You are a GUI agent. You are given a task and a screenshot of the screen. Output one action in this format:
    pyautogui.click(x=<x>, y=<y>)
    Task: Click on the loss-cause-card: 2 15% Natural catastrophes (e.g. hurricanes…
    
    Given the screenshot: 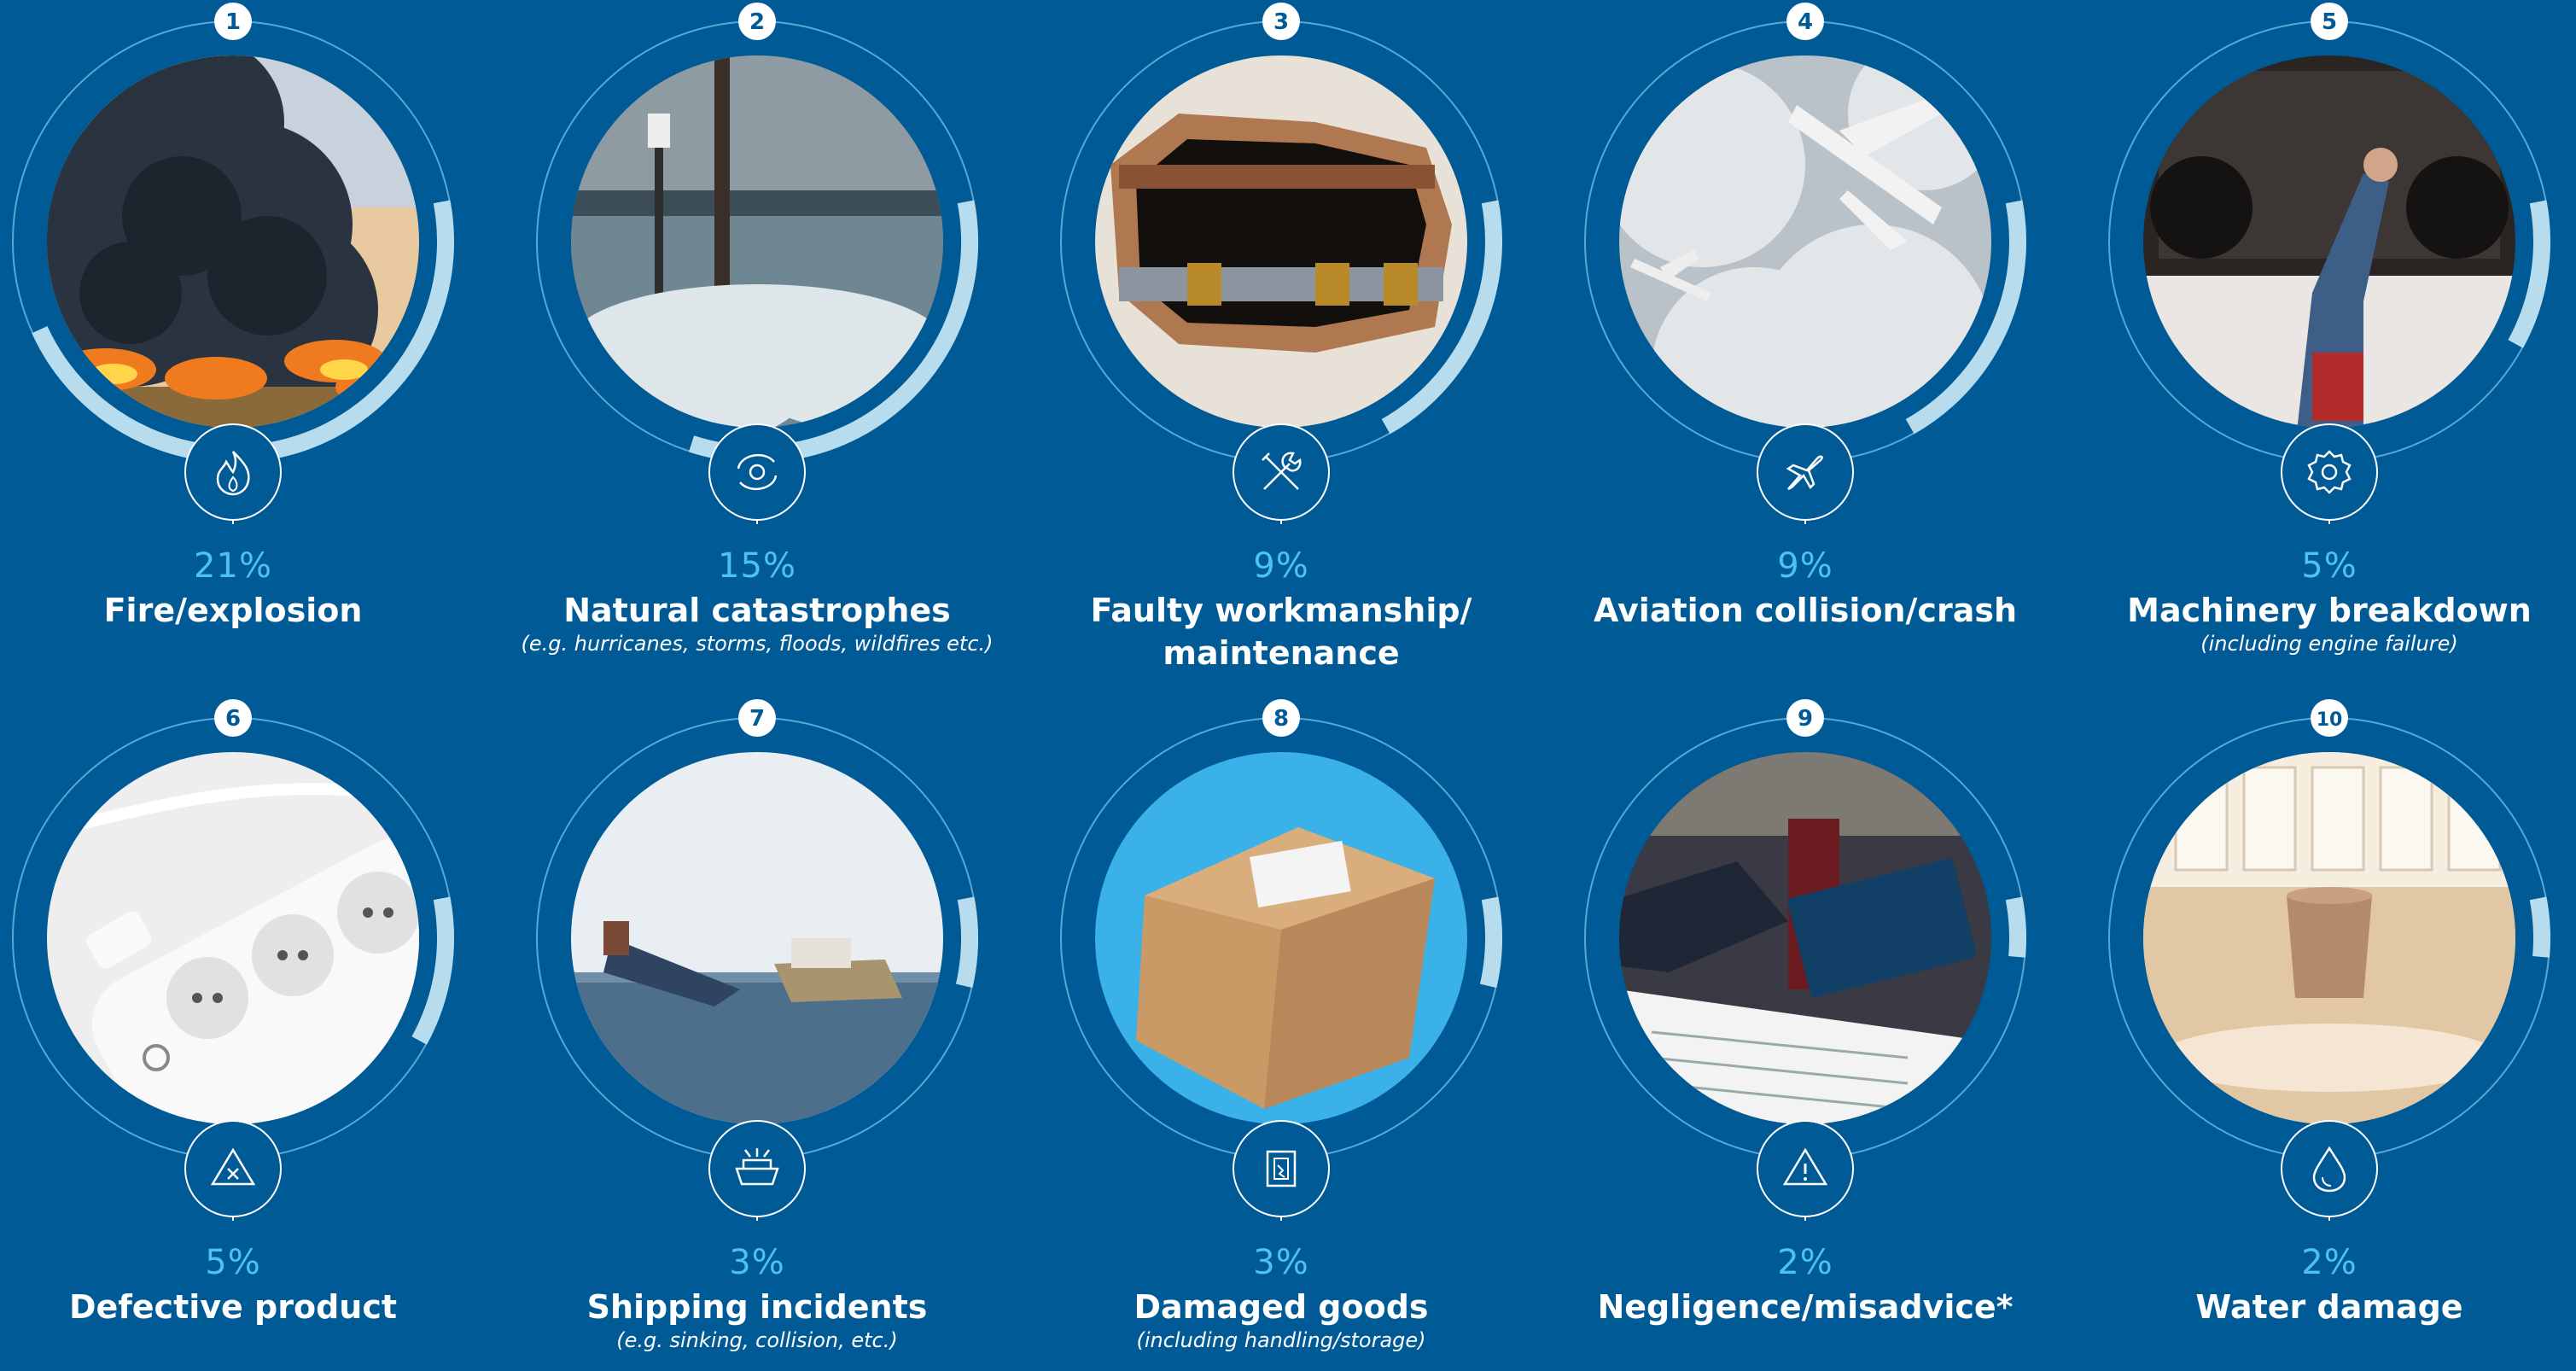 What is the action you would take?
    pyautogui.click(x=757, y=337)
    